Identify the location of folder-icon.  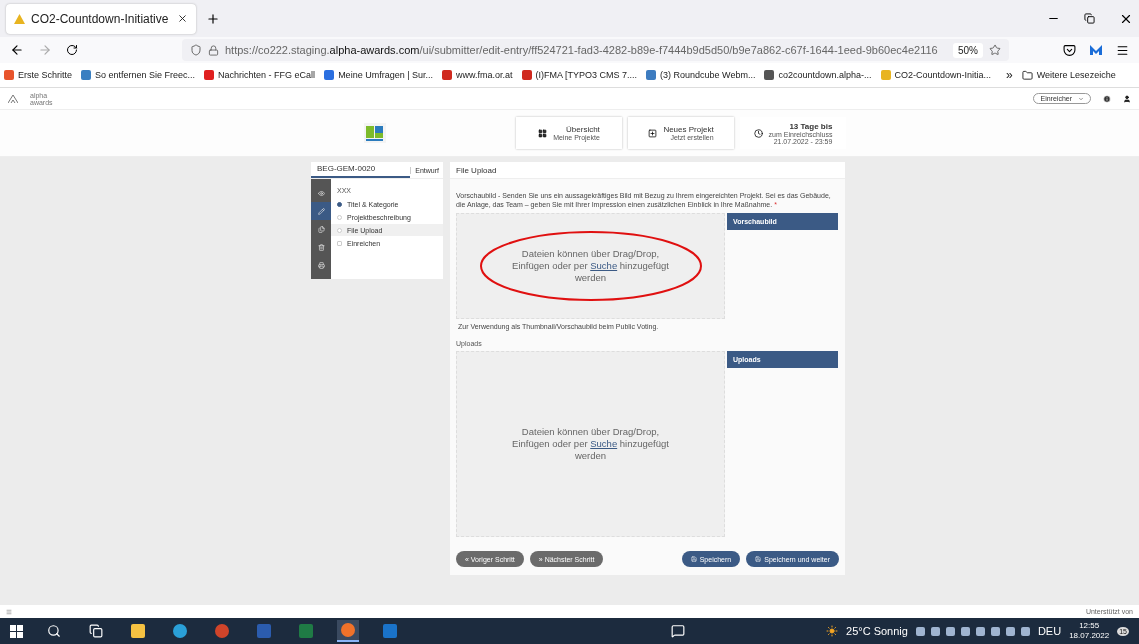
(1027, 75).